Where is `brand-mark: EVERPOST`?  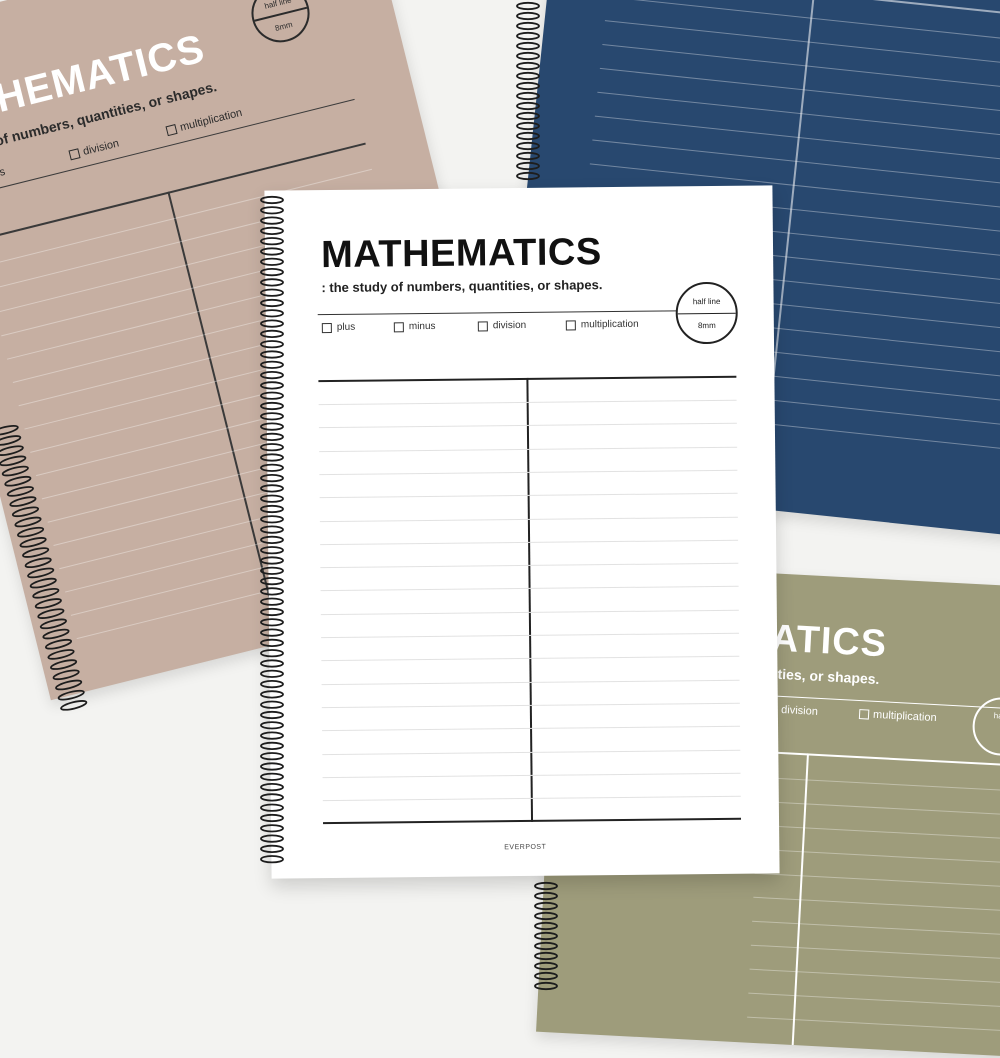
brand-mark: EVERPOST is located at coordinates (525, 847).